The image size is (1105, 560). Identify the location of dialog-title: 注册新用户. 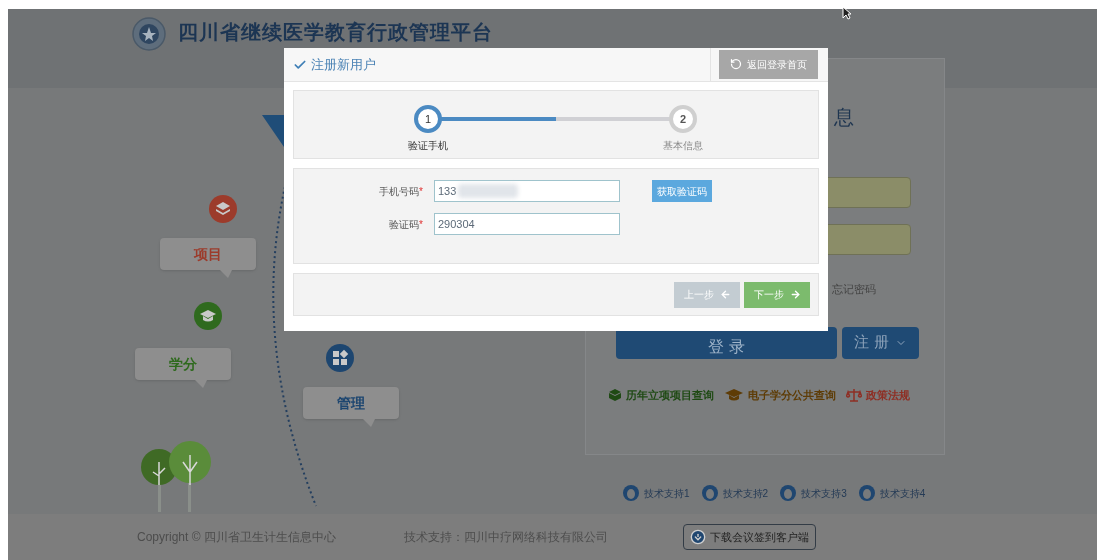
(343, 64).